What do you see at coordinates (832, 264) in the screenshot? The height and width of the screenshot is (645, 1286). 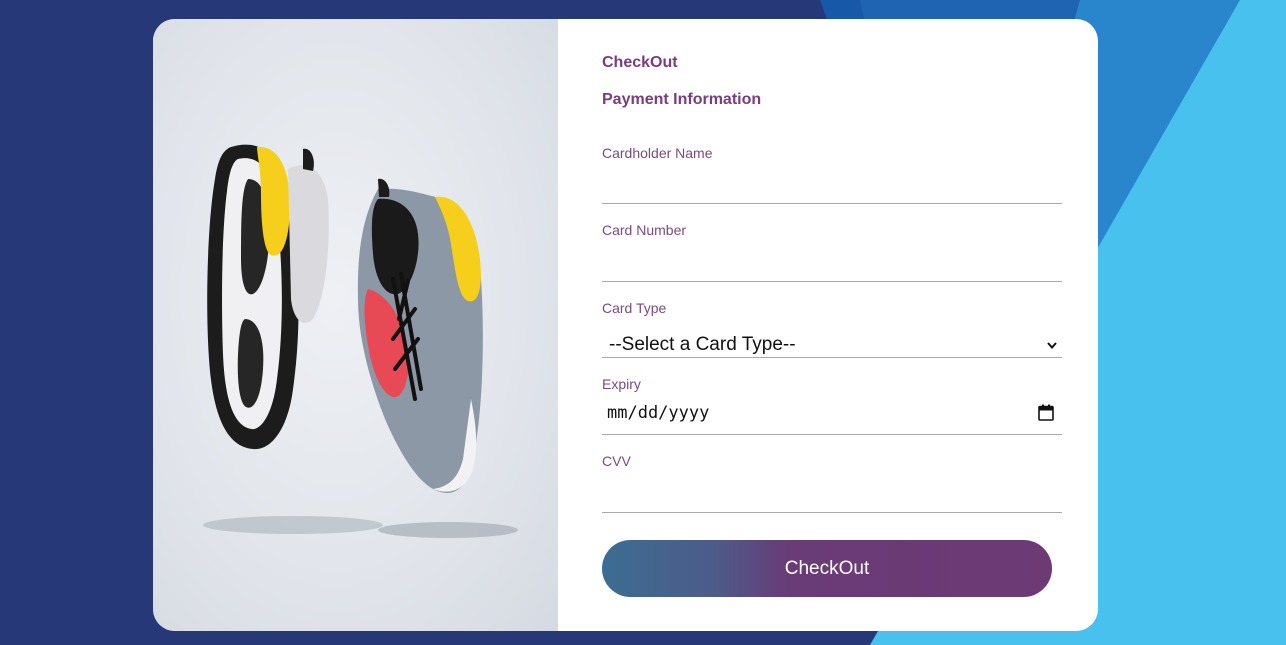 I see `card-number-input` at bounding box center [832, 264].